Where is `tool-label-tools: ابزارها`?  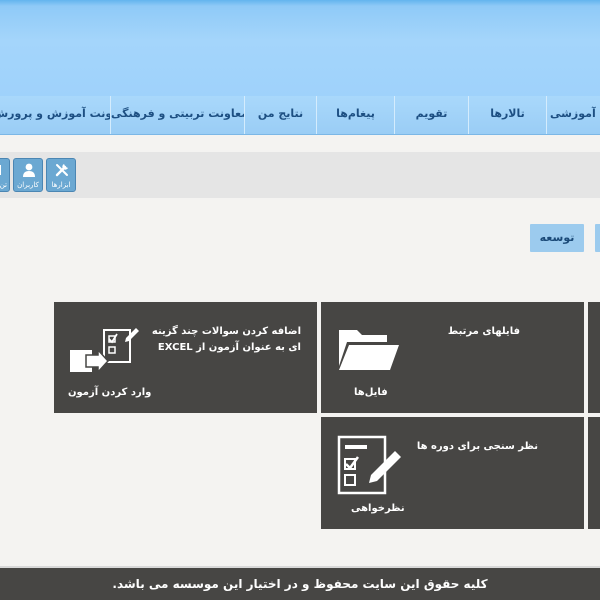 tool-label-tools: ابزارها is located at coordinates (61, 185).